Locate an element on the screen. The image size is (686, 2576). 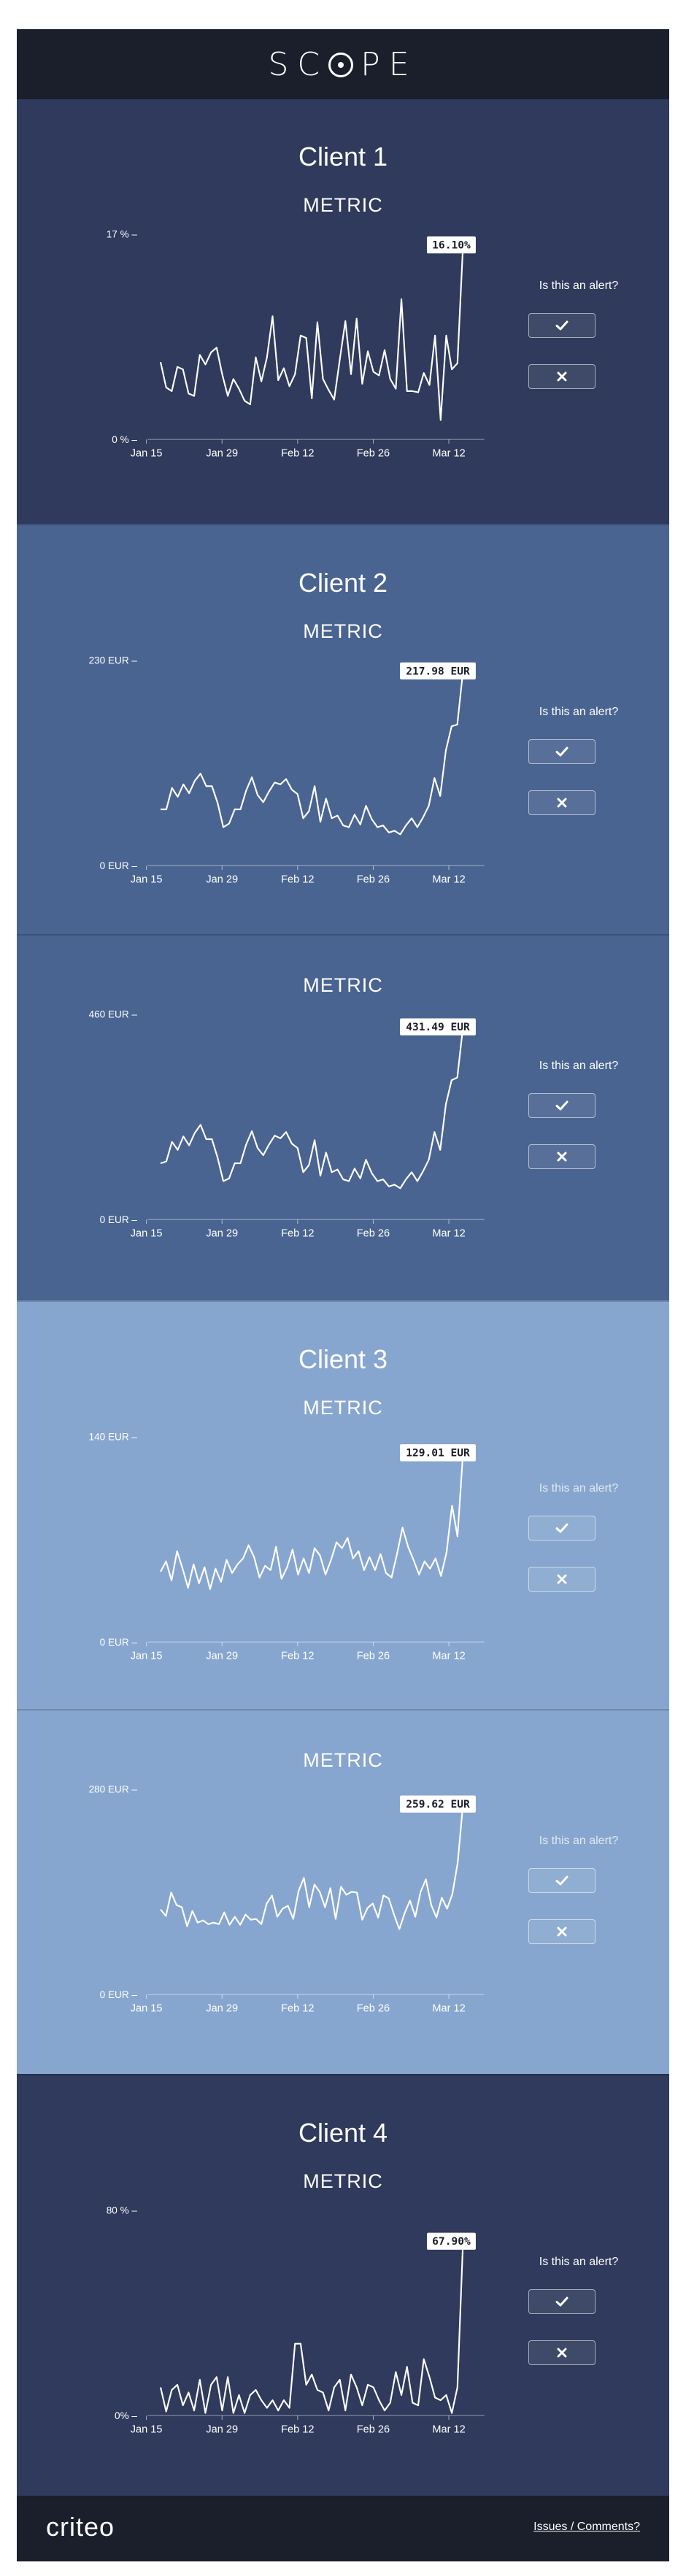
scope-logo-mark is located at coordinates (341, 64).